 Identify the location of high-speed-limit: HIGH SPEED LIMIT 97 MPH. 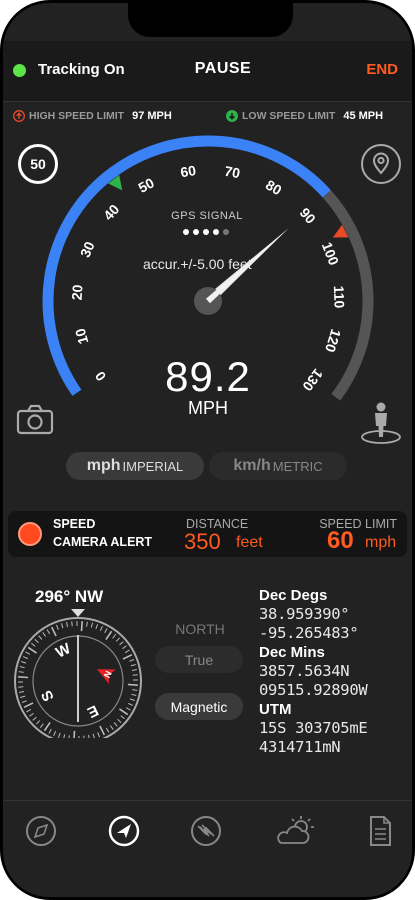
(92, 116).